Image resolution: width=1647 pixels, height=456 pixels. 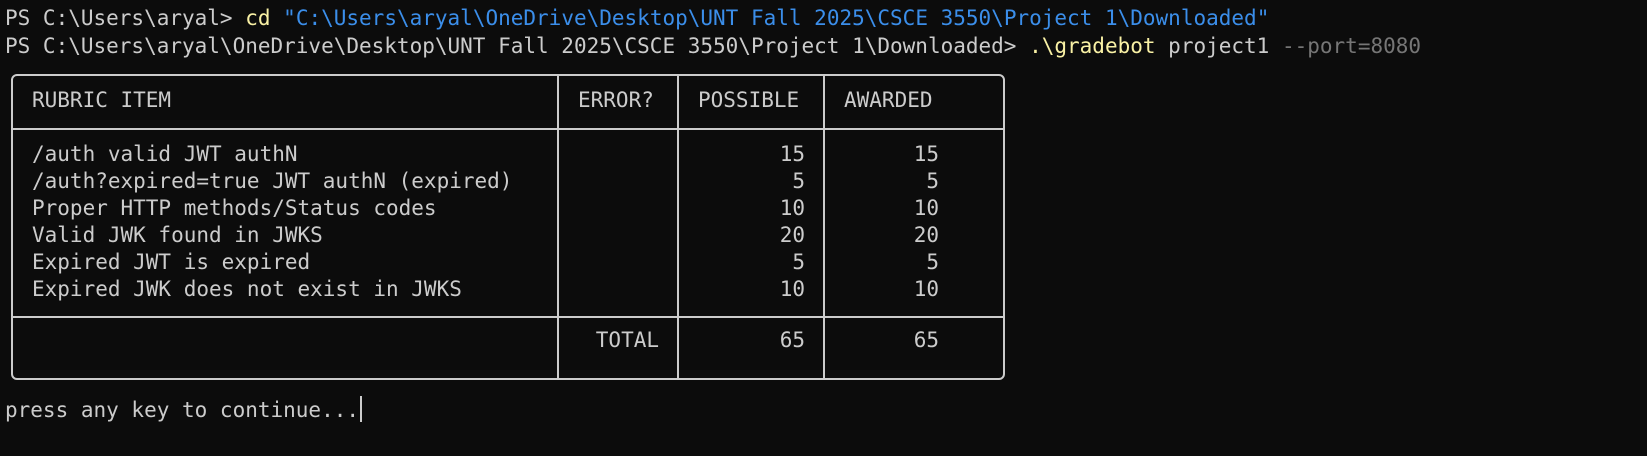 What do you see at coordinates (1092, 46) in the screenshot?
I see `command-text: .\gradebot` at bounding box center [1092, 46].